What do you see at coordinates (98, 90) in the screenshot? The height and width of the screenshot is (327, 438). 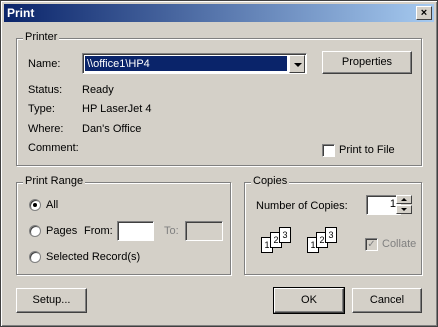 I see `status-value: Ready` at bounding box center [98, 90].